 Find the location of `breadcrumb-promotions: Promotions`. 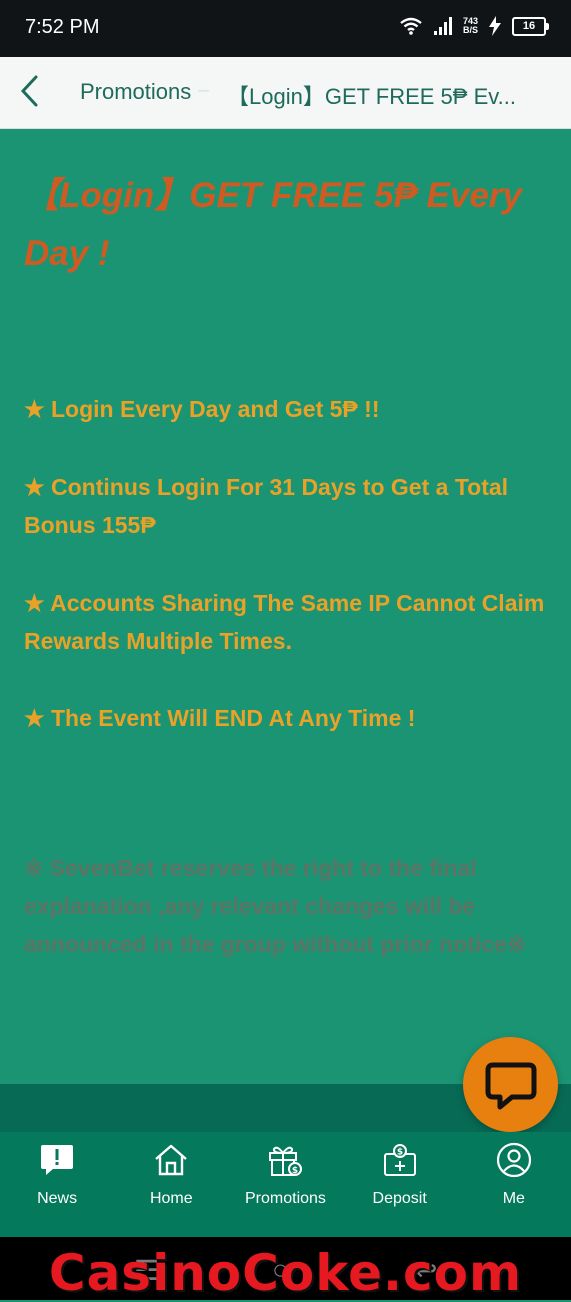

breadcrumb-promotions: Promotions is located at coordinates (135, 92).